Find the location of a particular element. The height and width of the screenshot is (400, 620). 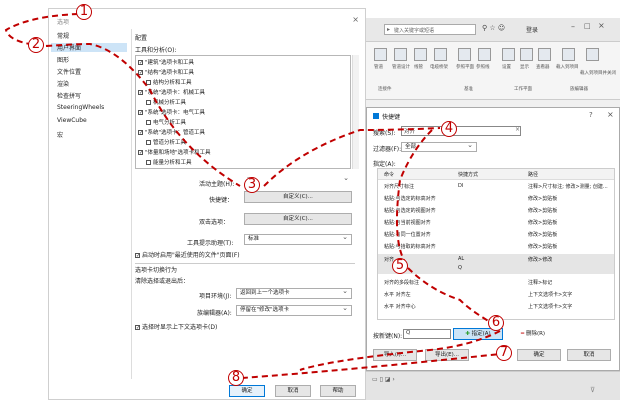

annotation-1: 1 is located at coordinates (84, 12).